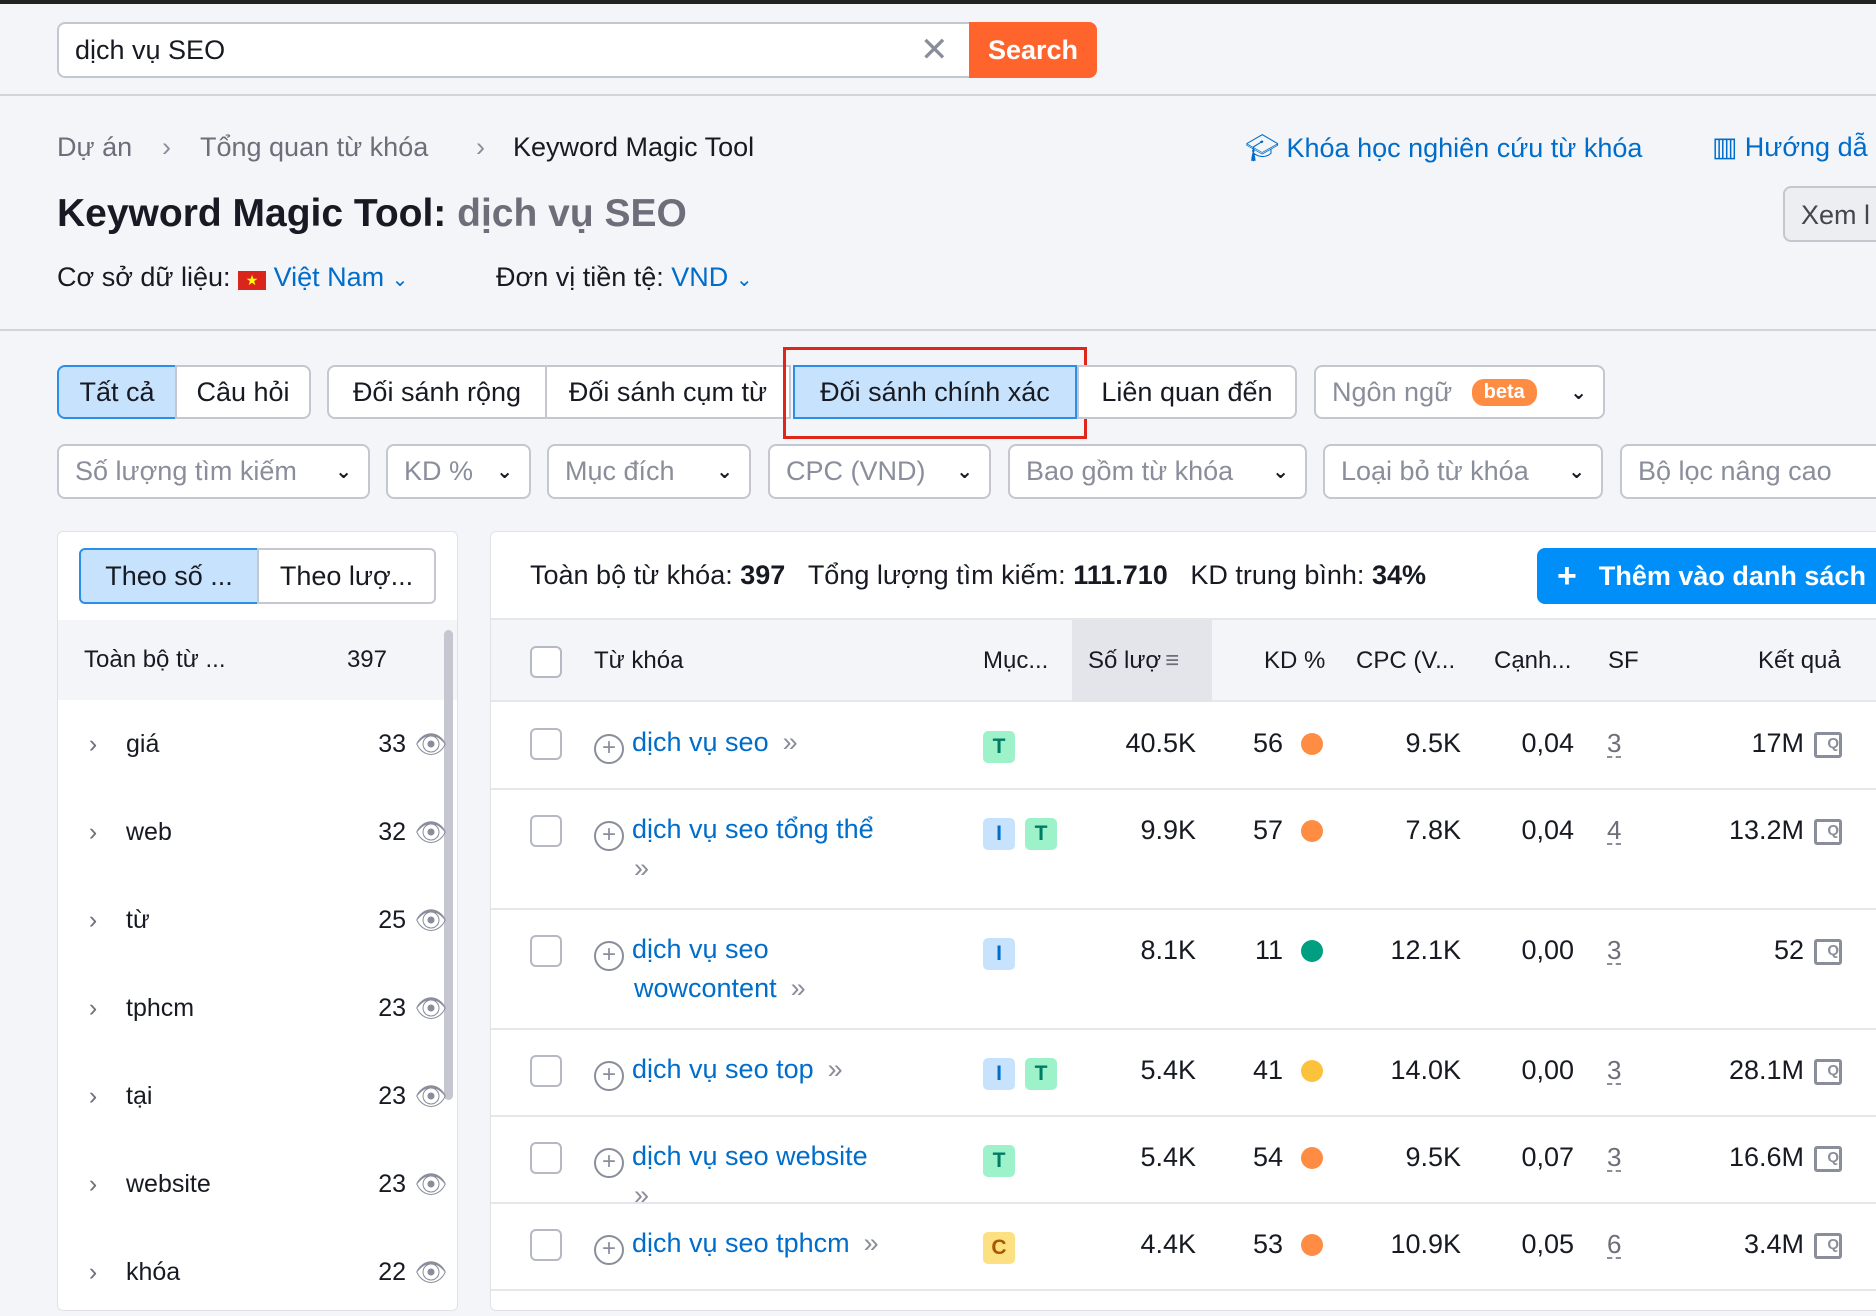 The width and height of the screenshot is (1876, 1316). I want to click on filter-exclude: Loại bỏ từ khóa ⌄, so click(1463, 471).